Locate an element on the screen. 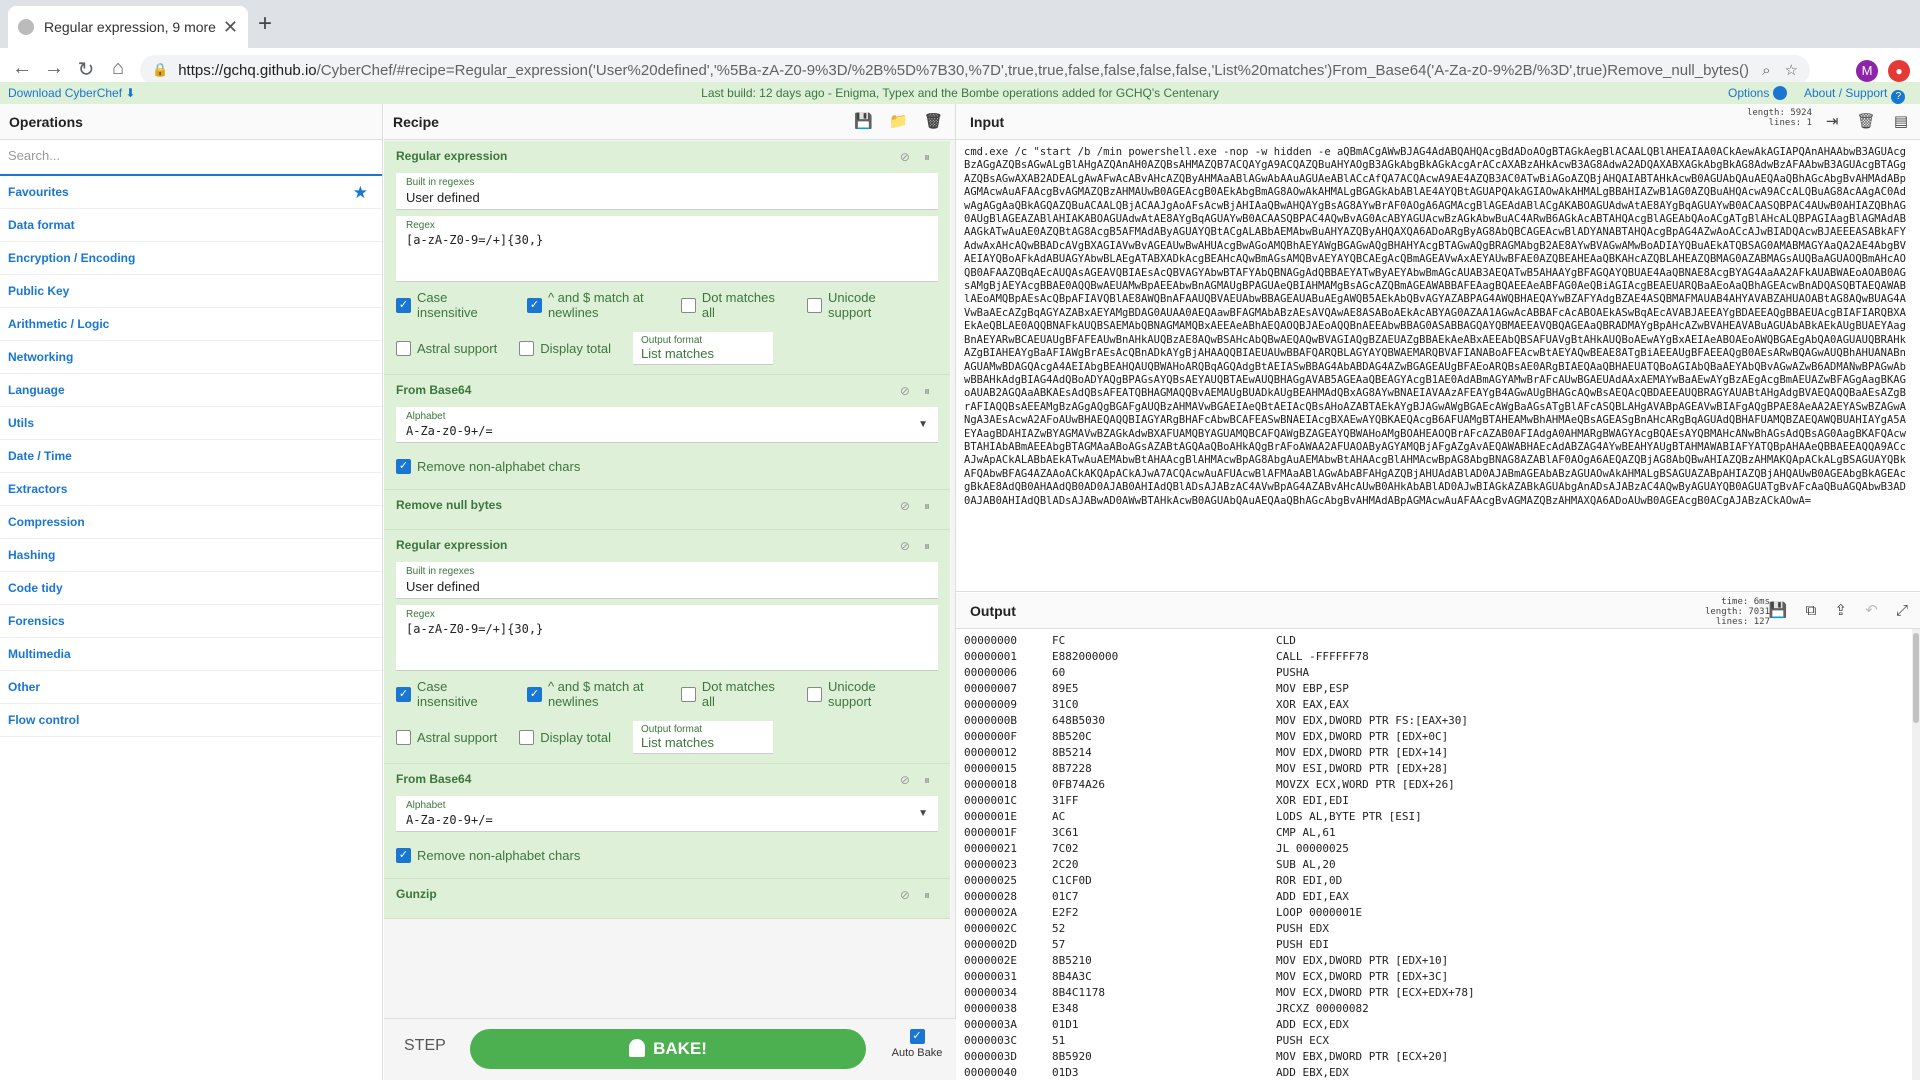 Image resolution: width=1920 pixels, height=1085 pixels. download-link: Download CyberChef ⬇ is located at coordinates (71, 93).